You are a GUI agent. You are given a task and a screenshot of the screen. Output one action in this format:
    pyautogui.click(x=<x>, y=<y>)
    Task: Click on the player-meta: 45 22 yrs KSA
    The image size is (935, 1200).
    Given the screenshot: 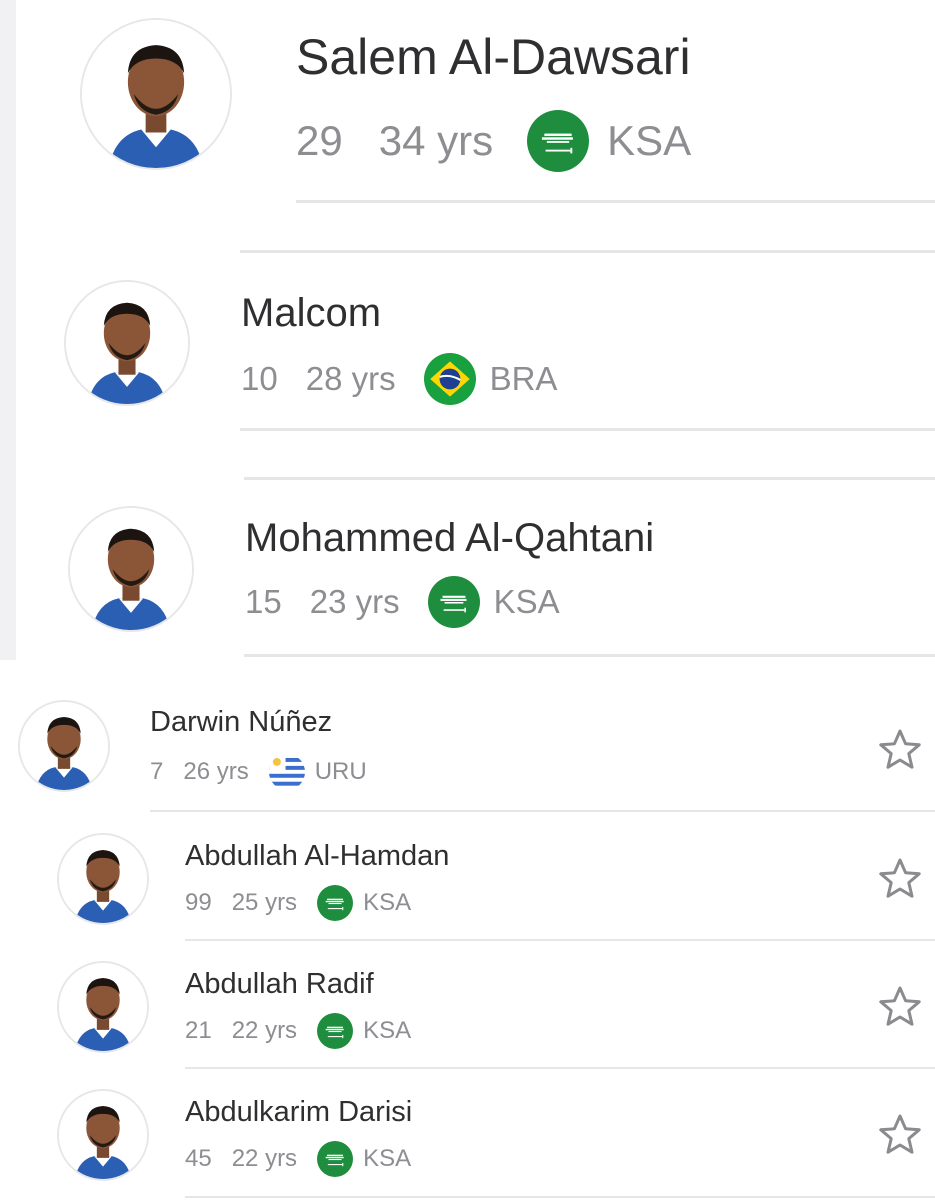 What is the action you would take?
    pyautogui.click(x=298, y=1159)
    